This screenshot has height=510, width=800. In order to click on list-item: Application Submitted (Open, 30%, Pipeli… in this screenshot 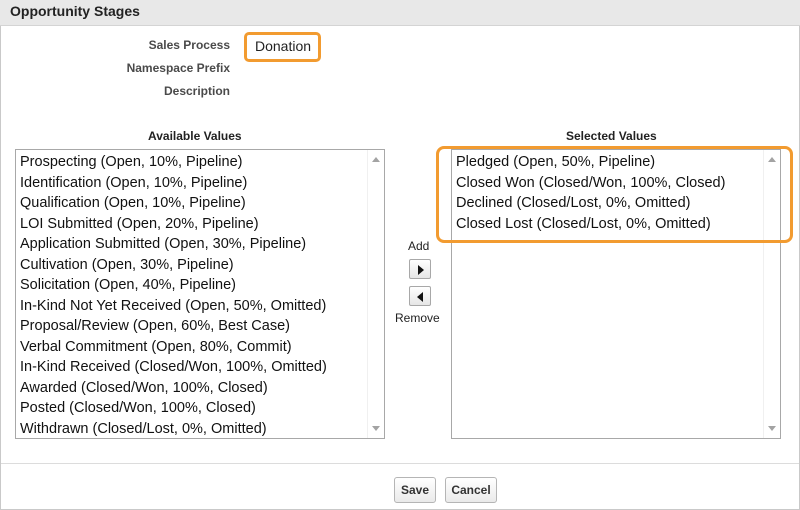, I will do `click(163, 244)`.